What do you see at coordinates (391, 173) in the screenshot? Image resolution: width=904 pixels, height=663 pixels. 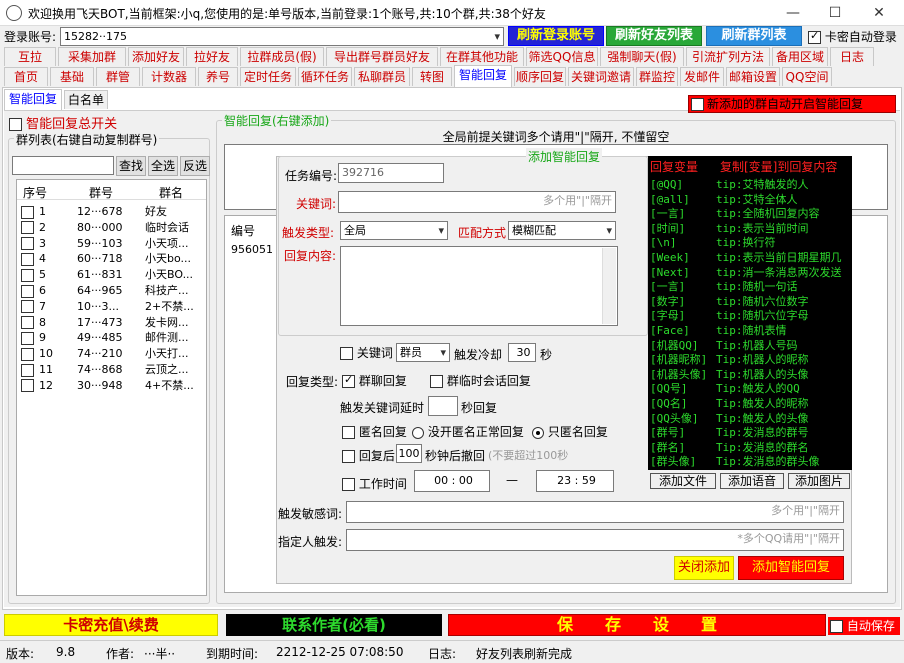 I see `task-id-input: 392716` at bounding box center [391, 173].